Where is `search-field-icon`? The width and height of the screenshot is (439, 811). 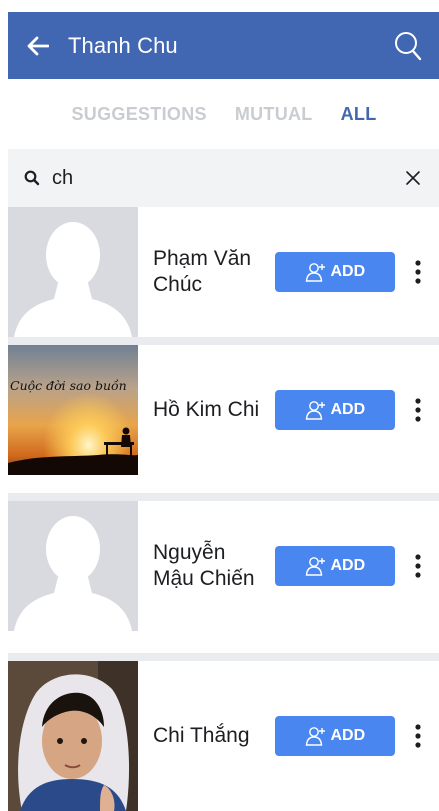
search-field-icon is located at coordinates (36, 178).